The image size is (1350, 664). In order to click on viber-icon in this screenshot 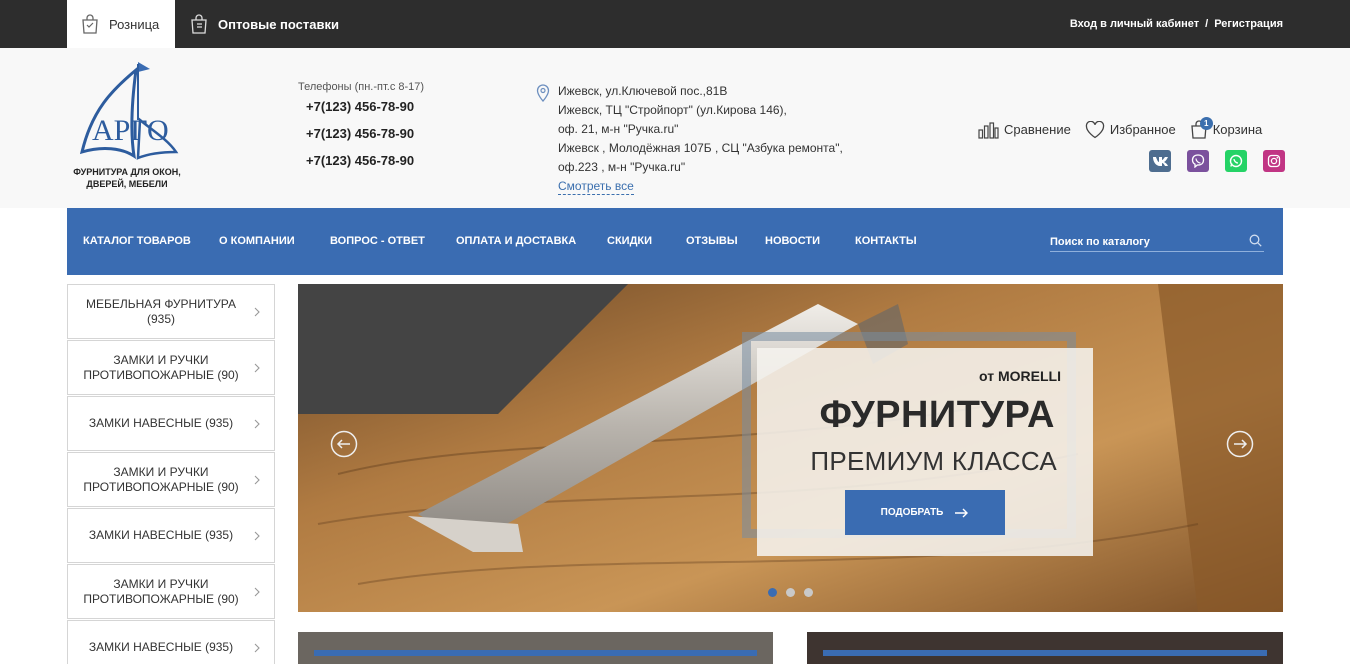, I will do `click(1198, 161)`.